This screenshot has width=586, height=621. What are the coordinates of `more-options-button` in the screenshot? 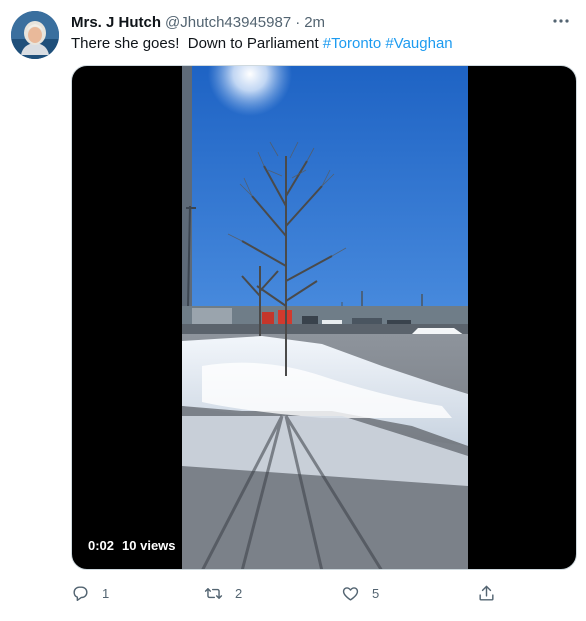 It's located at (561, 21).